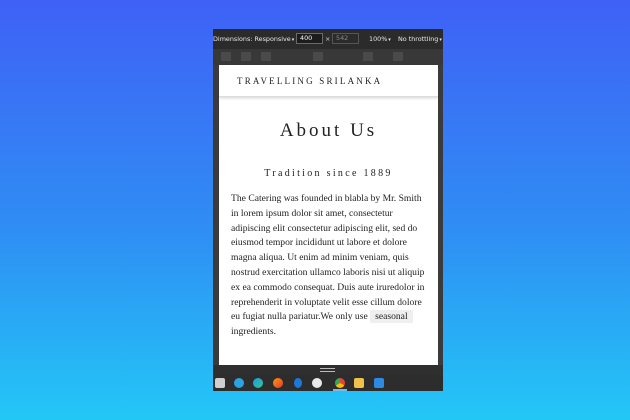 The width and height of the screenshot is (630, 420). I want to click on firefox-icon, so click(278, 383).